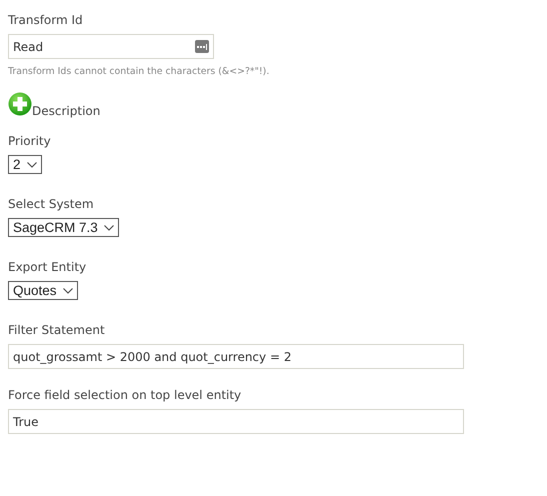 The width and height of the screenshot is (547, 496). I want to click on text-field: quot_grossamt > 2000 and quot_currency = 2, so click(236, 356).